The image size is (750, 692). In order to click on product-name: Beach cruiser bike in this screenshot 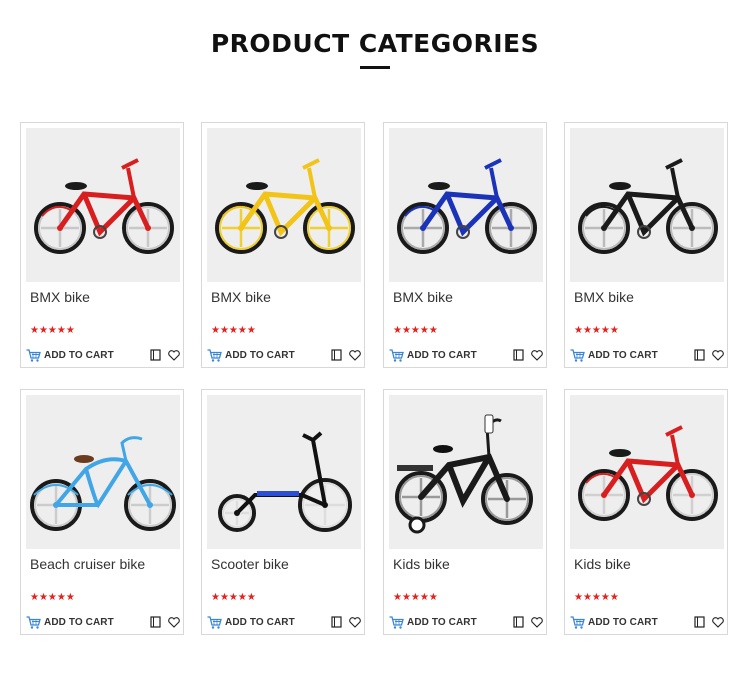, I will do `click(87, 564)`.